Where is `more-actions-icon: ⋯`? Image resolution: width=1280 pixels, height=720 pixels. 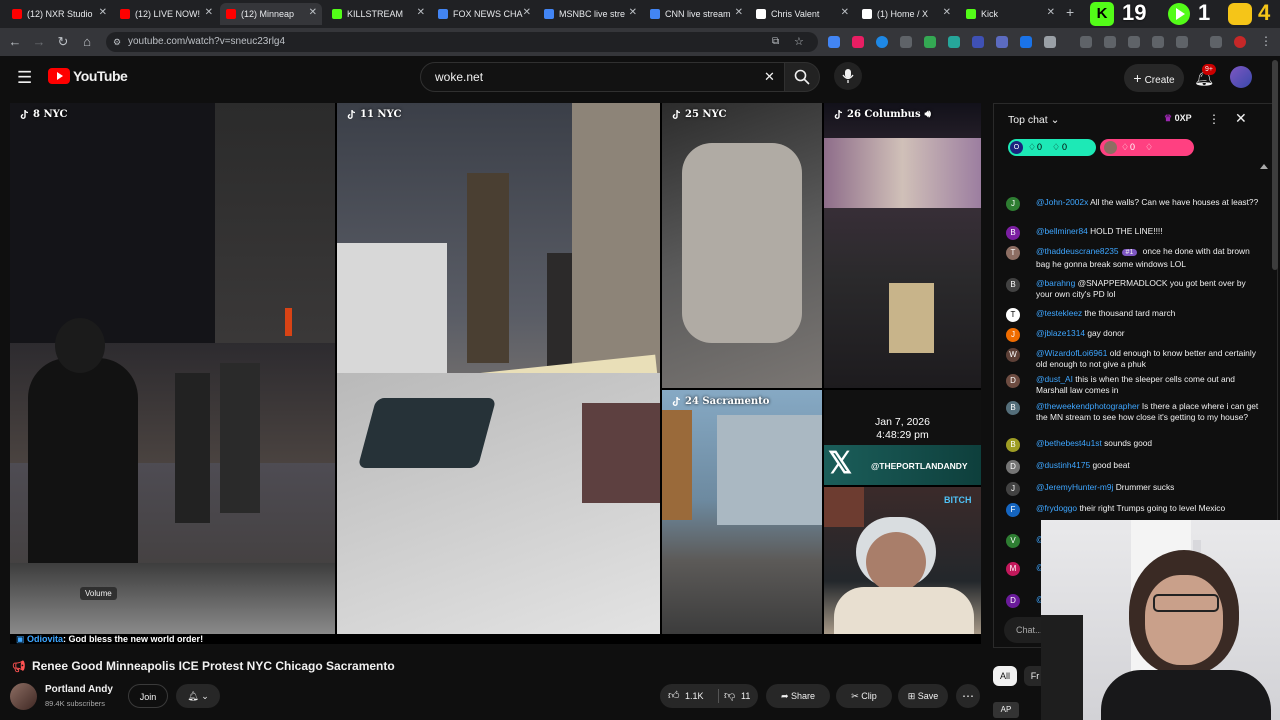
more-actions-icon: ⋯ is located at coordinates (968, 696).